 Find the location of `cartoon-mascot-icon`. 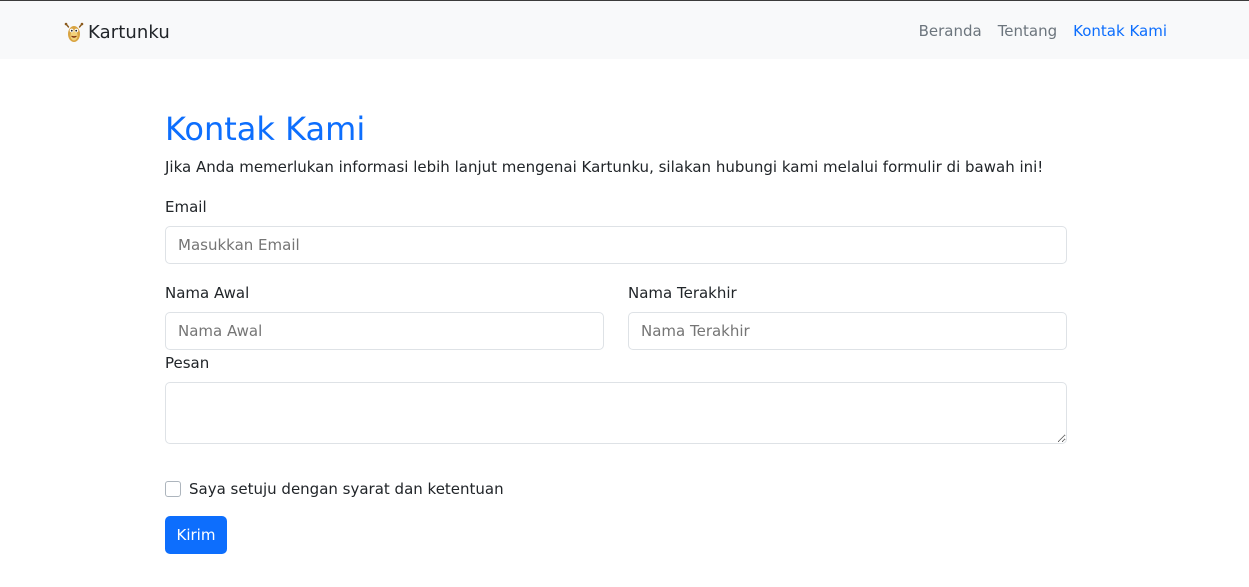

cartoon-mascot-icon is located at coordinates (74, 32).